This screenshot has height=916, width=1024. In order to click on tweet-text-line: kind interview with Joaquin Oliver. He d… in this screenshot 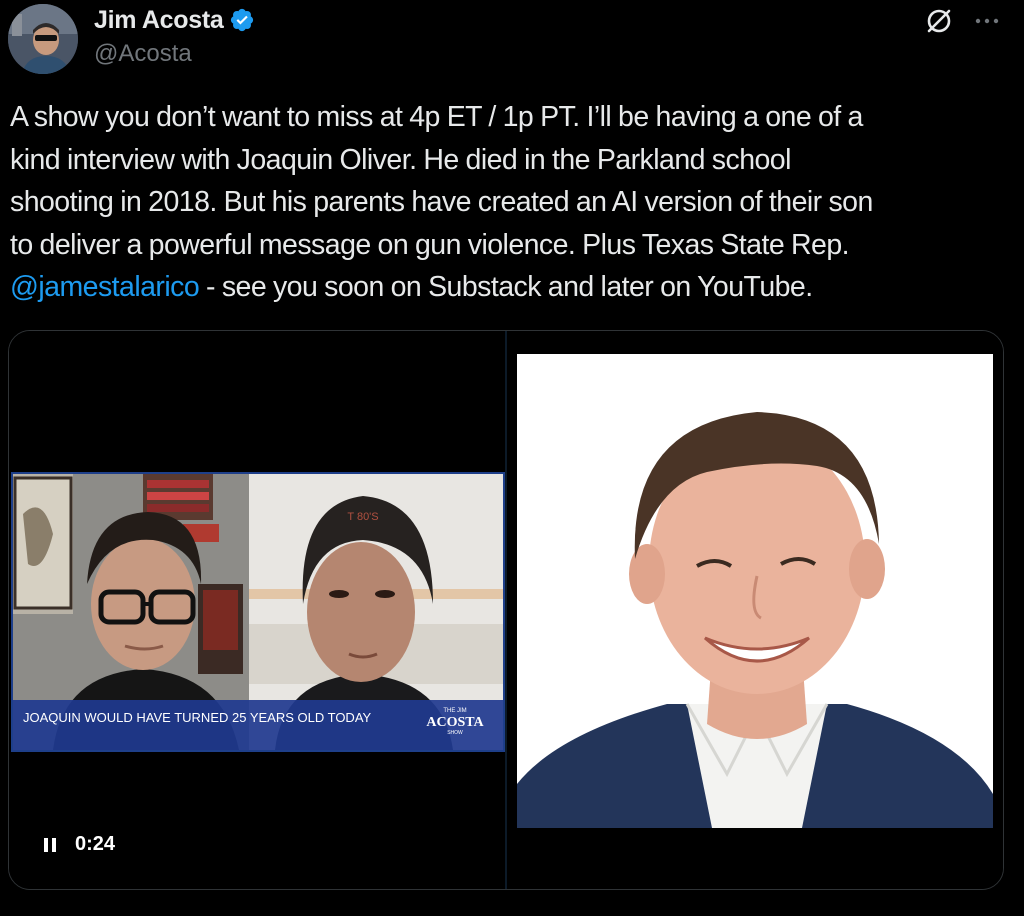, I will do `click(400, 159)`.